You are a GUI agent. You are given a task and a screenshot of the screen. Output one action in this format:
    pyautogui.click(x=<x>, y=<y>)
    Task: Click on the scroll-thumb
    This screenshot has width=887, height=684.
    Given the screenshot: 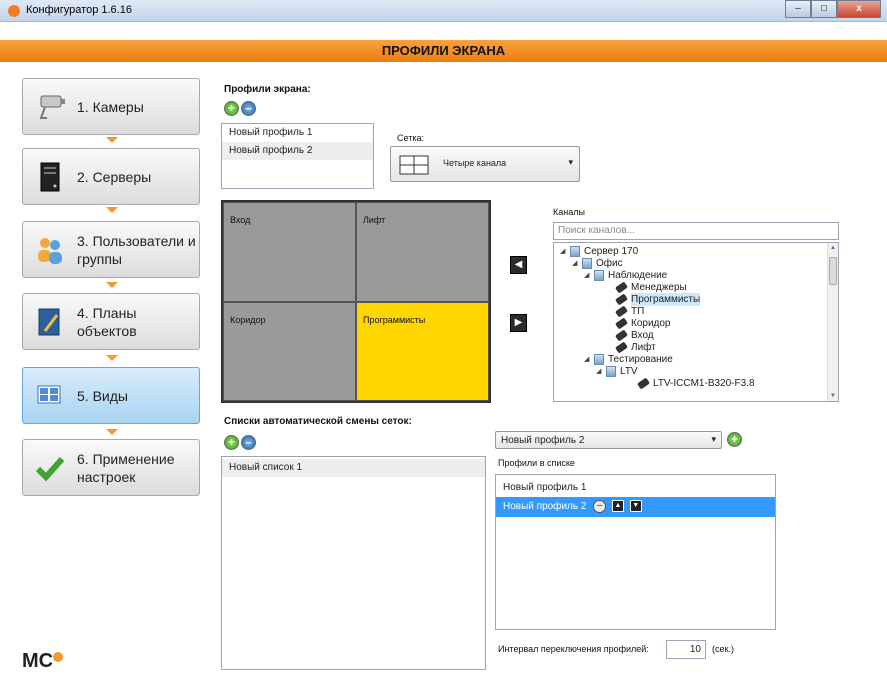 What is the action you would take?
    pyautogui.click(x=833, y=271)
    